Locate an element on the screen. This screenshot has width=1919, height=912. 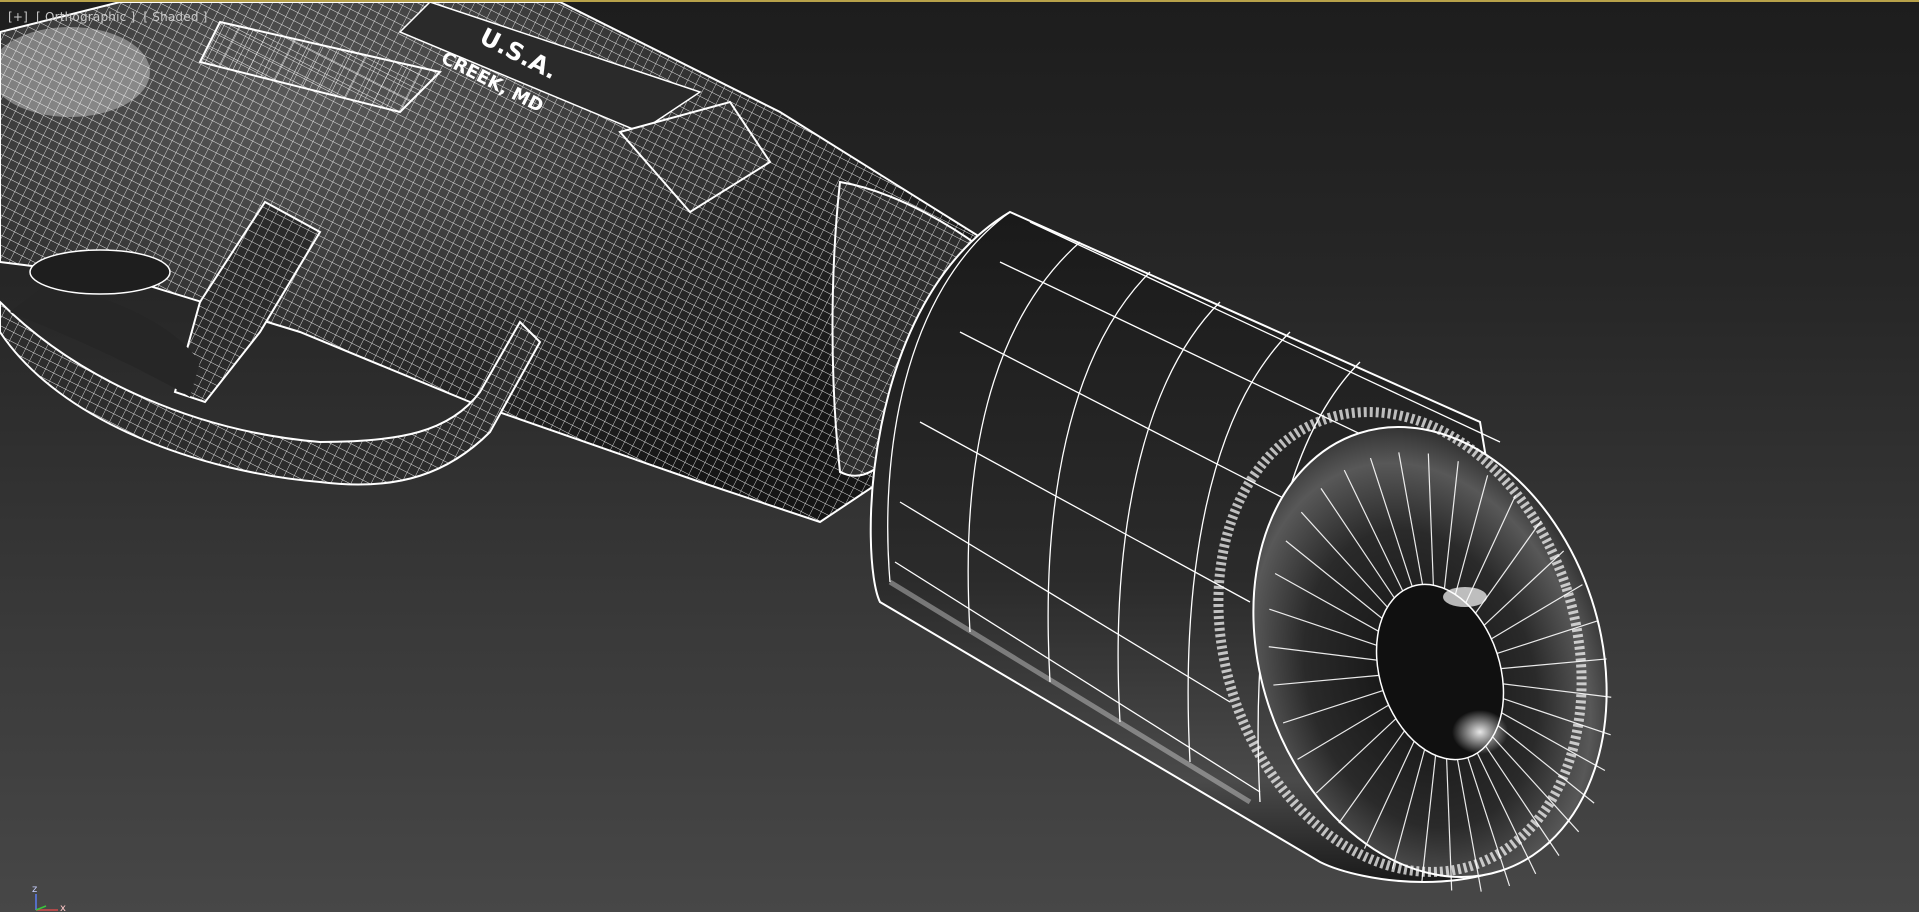
viewport-menu-toggle: [+] is located at coordinates (18, 17).